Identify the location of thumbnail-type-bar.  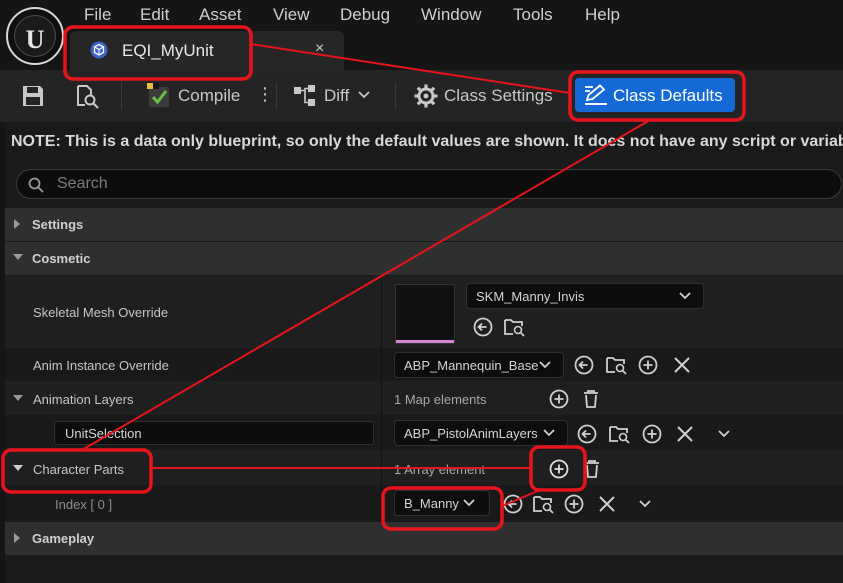
(425, 341).